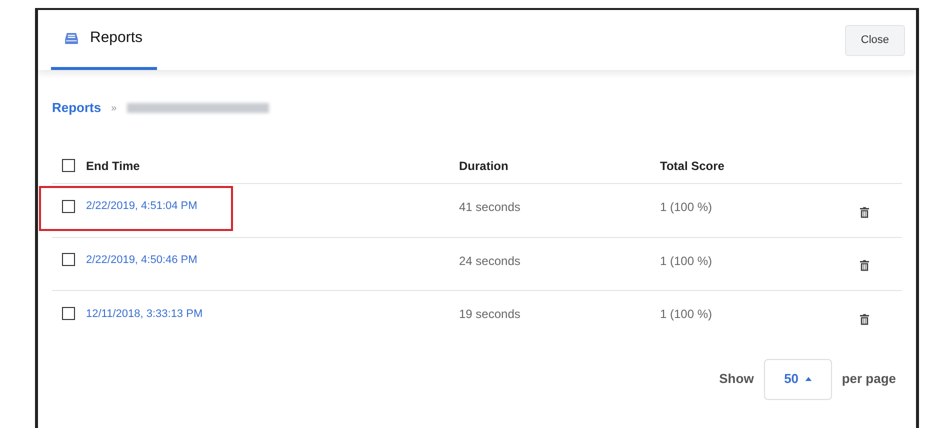 Image resolution: width=944 pixels, height=428 pixels. I want to click on duration-cell-text: 19 seconds, so click(490, 314).